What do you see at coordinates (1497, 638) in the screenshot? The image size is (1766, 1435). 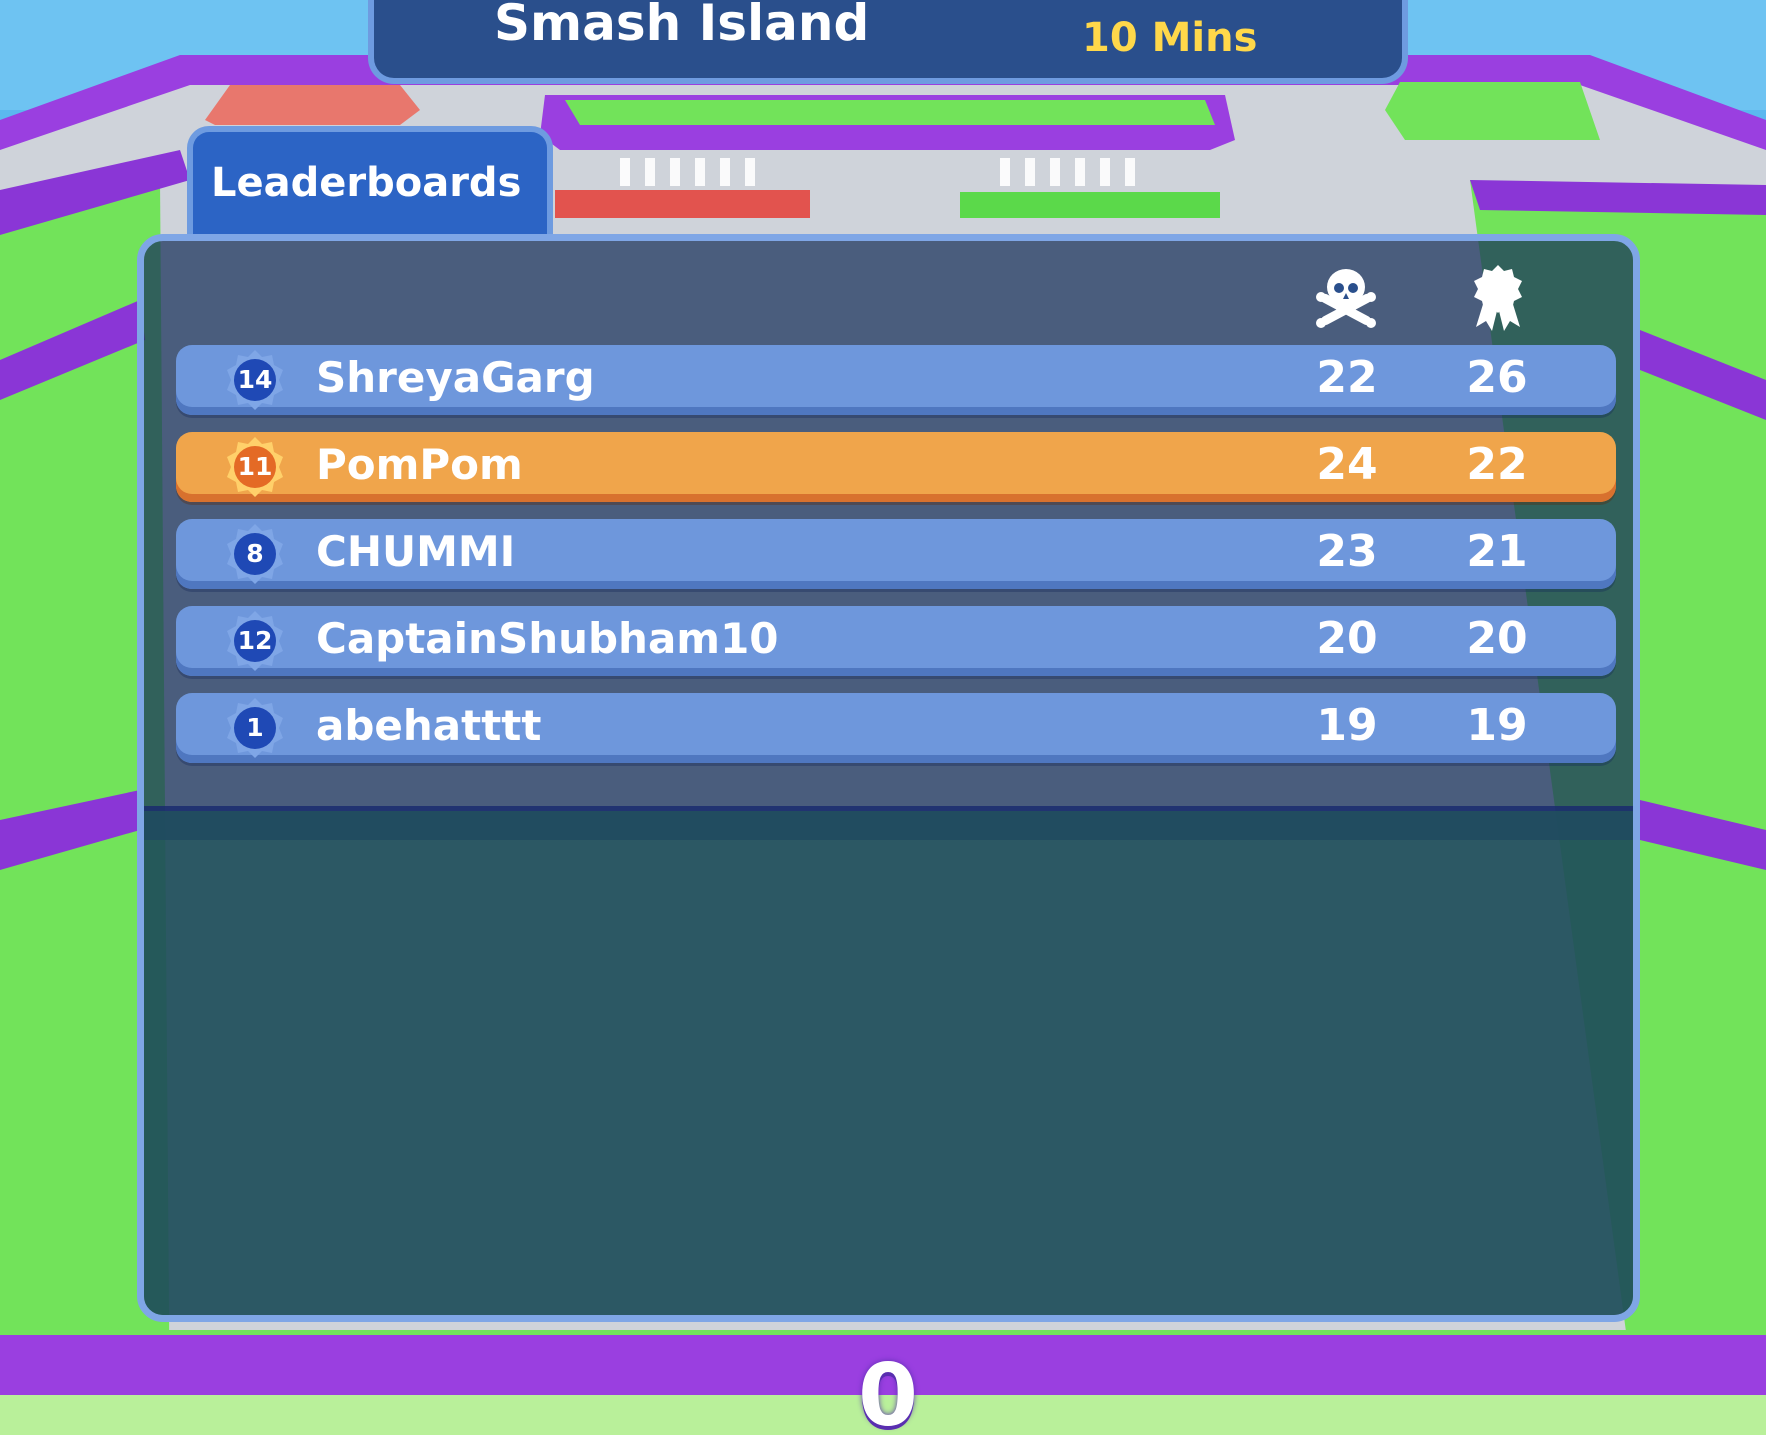 I see `score-value: 20` at bounding box center [1497, 638].